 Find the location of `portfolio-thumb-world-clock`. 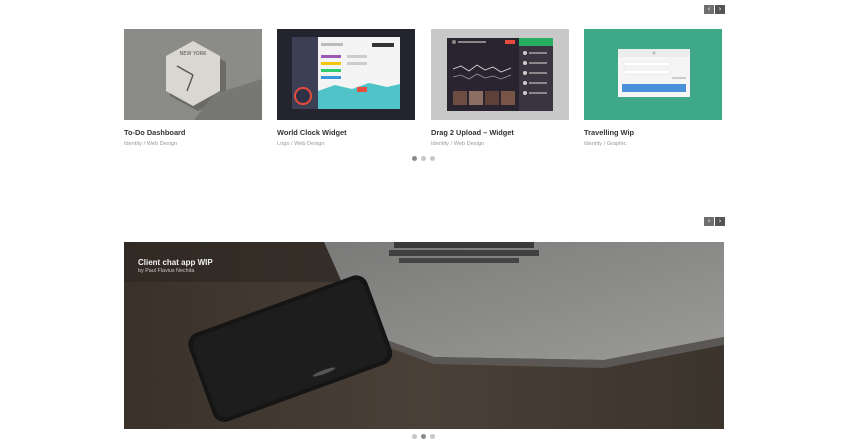

portfolio-thumb-world-clock is located at coordinates (346, 74).